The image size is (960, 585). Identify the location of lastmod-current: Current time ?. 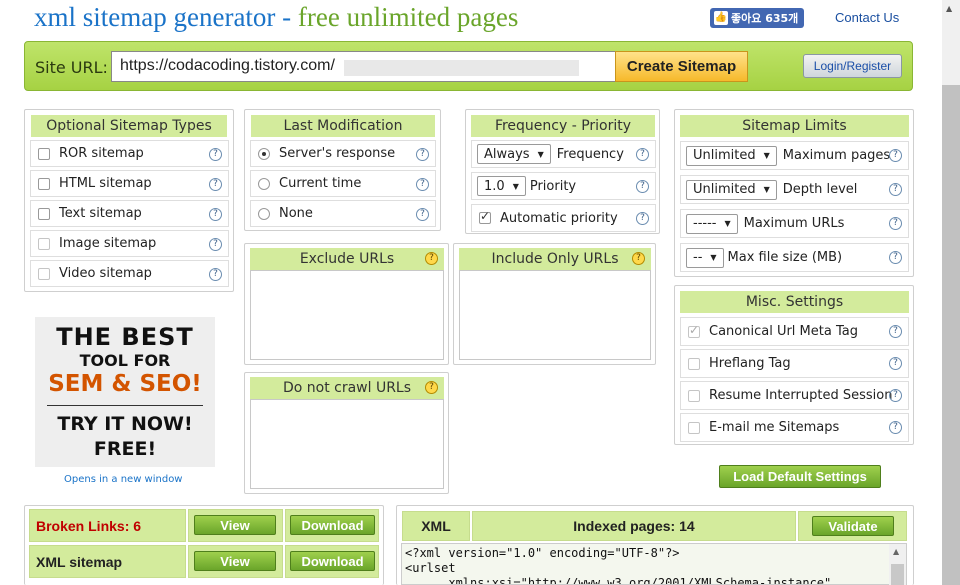
(343, 183).